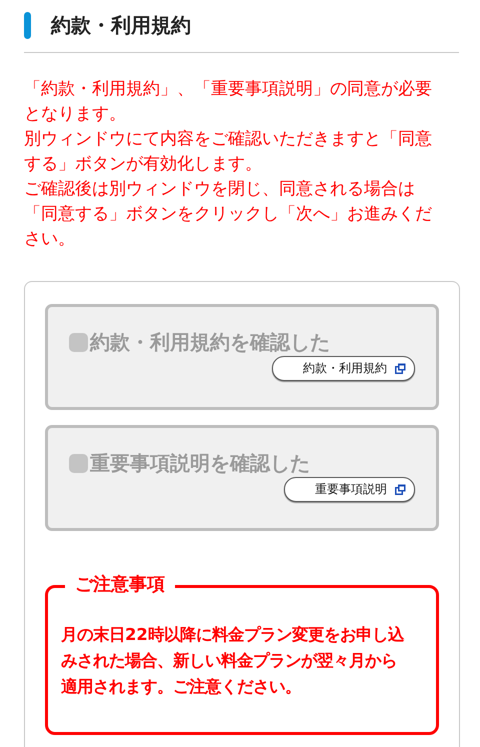 Image resolution: width=480 pixels, height=747 pixels. What do you see at coordinates (27, 25) in the screenshot?
I see `heading-accent-bar` at bounding box center [27, 25].